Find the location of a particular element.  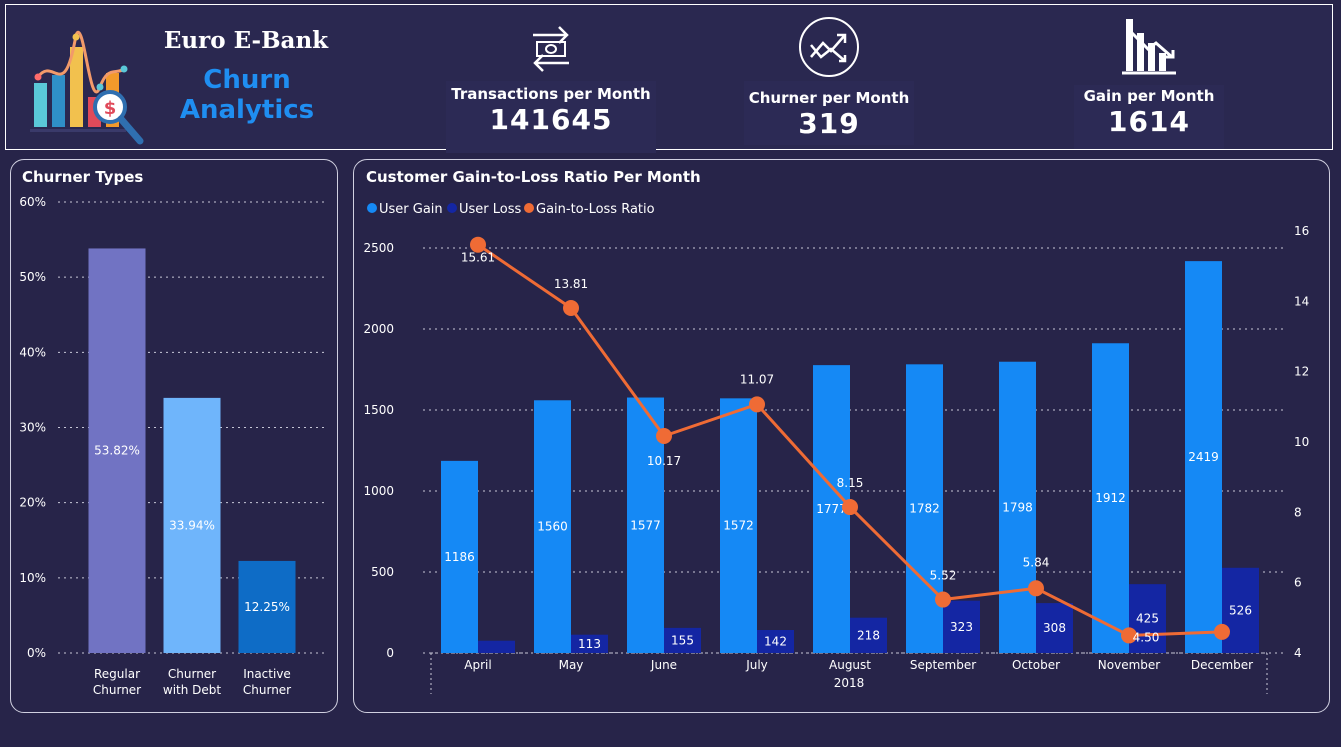

data-label: 323 is located at coordinates (961, 627).